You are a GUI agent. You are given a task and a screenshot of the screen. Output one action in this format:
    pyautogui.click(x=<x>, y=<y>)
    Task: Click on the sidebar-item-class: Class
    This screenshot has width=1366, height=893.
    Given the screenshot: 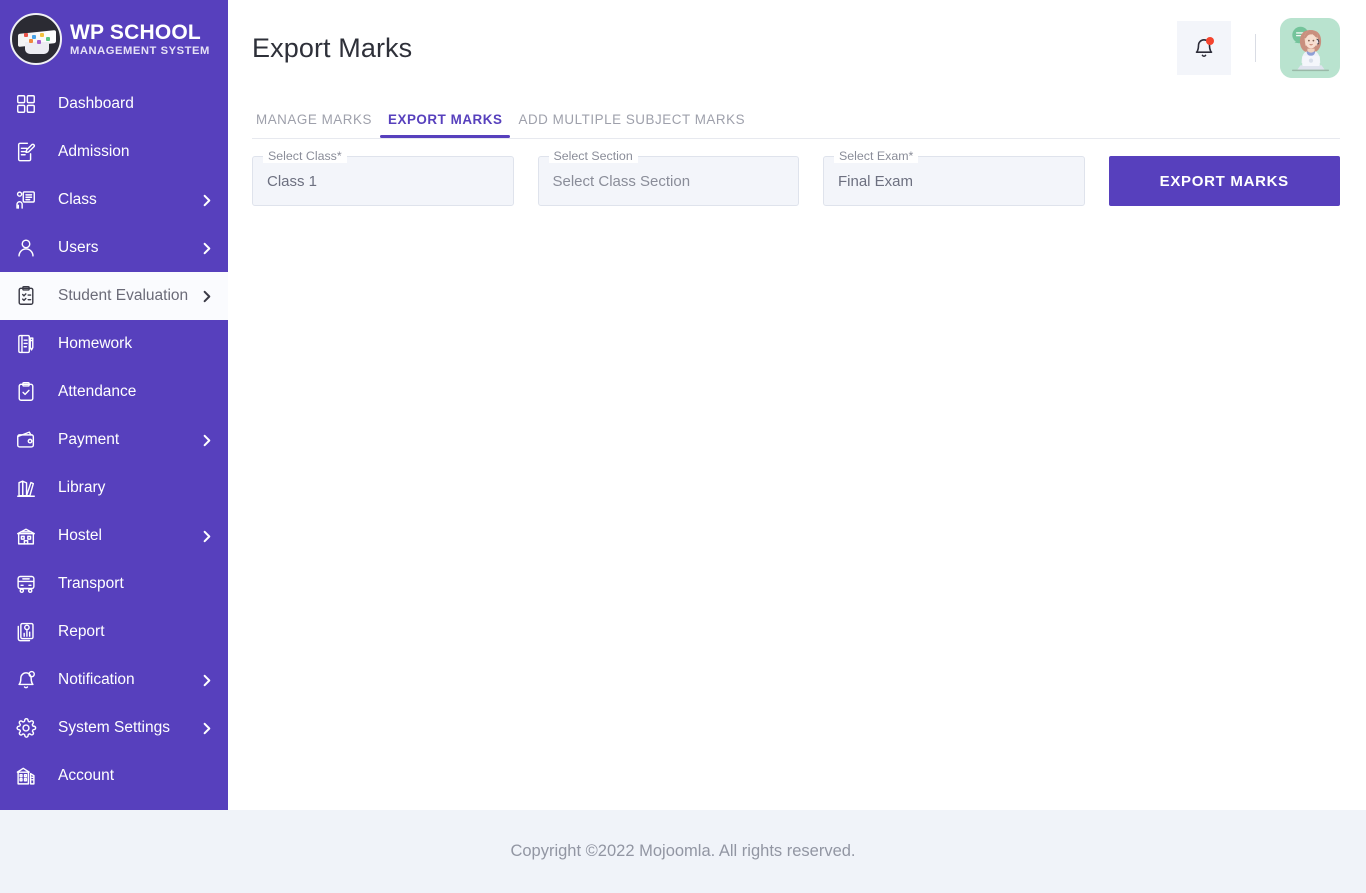 What is the action you would take?
    pyautogui.click(x=114, y=200)
    